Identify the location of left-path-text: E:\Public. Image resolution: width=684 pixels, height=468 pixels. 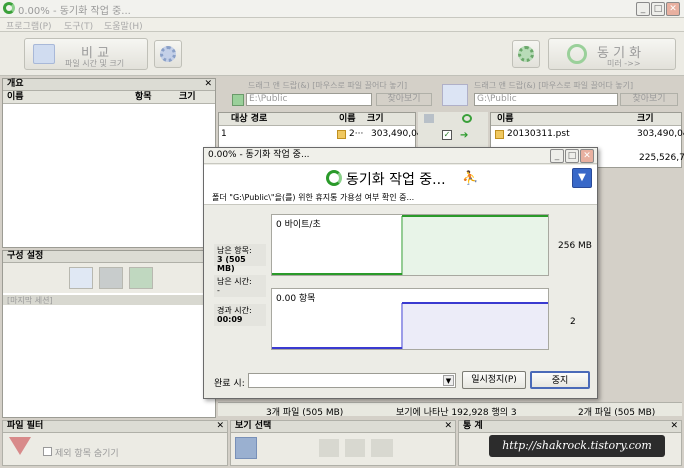
(268, 99).